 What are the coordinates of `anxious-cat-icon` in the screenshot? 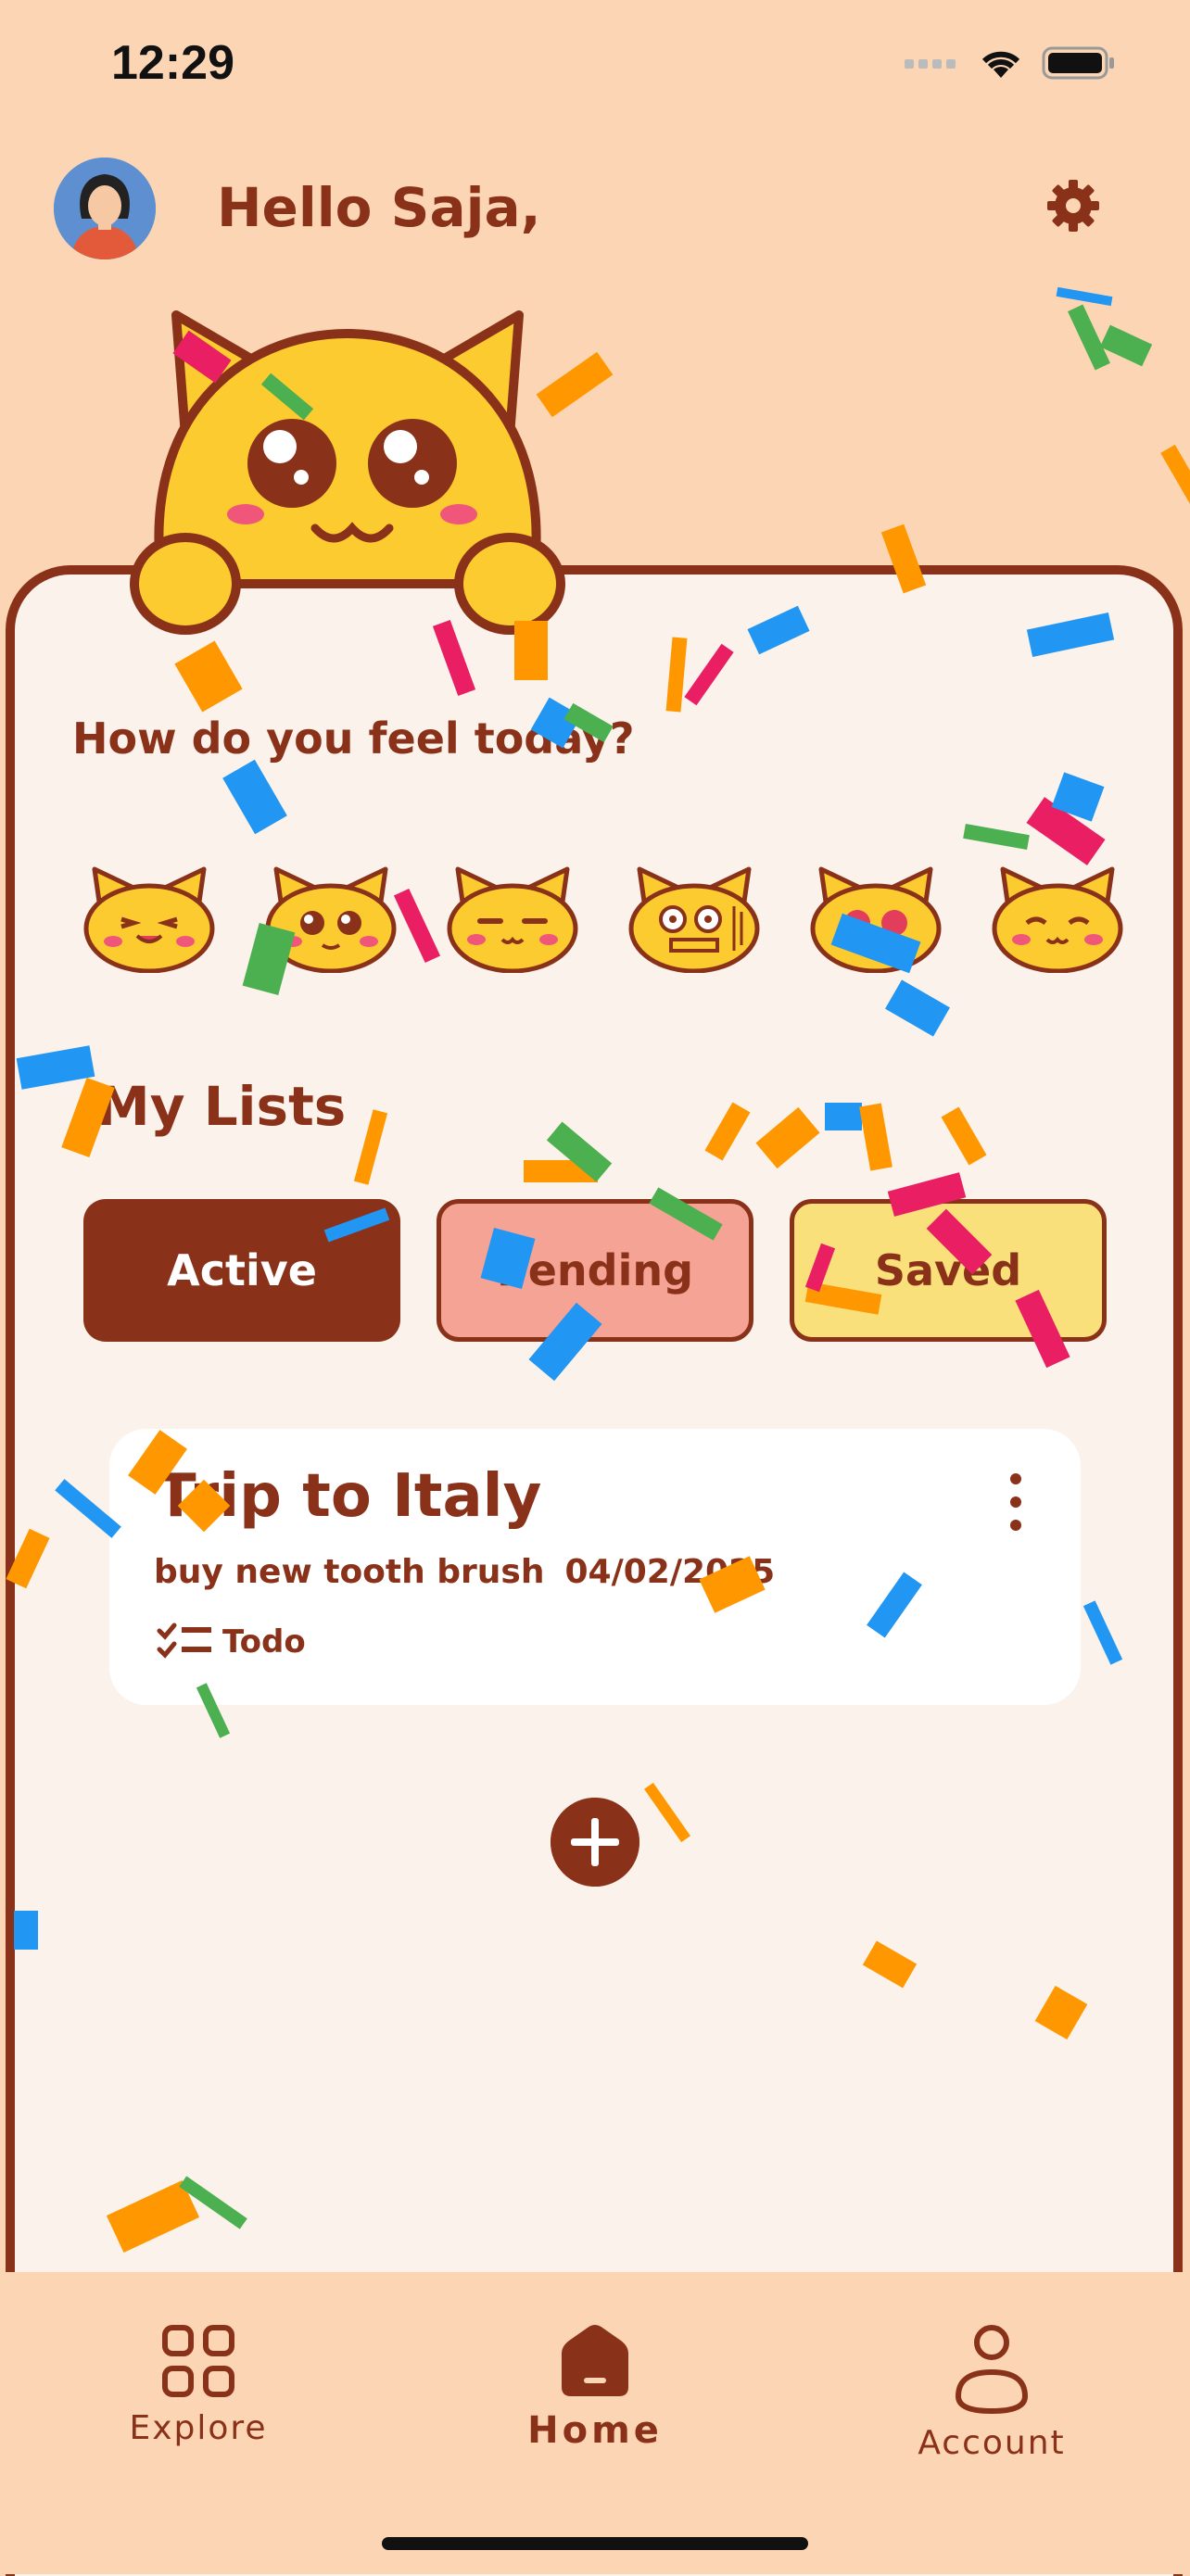 It's located at (694, 918).